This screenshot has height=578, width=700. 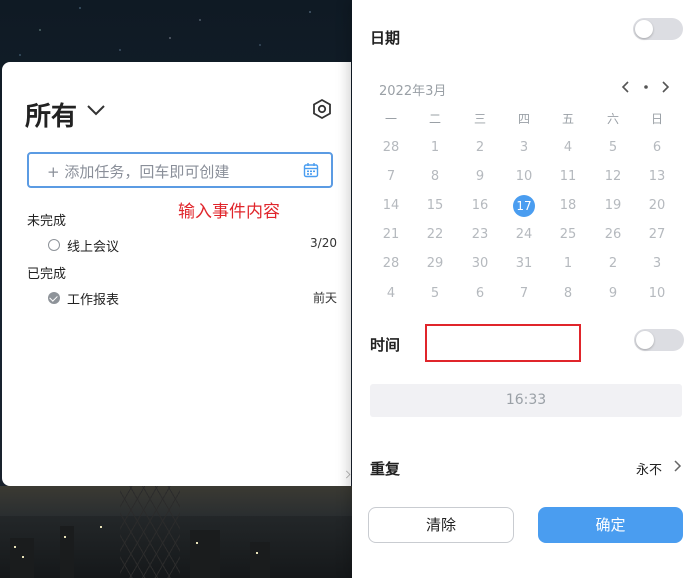 I want to click on calendar-day: 22, so click(x=435, y=235).